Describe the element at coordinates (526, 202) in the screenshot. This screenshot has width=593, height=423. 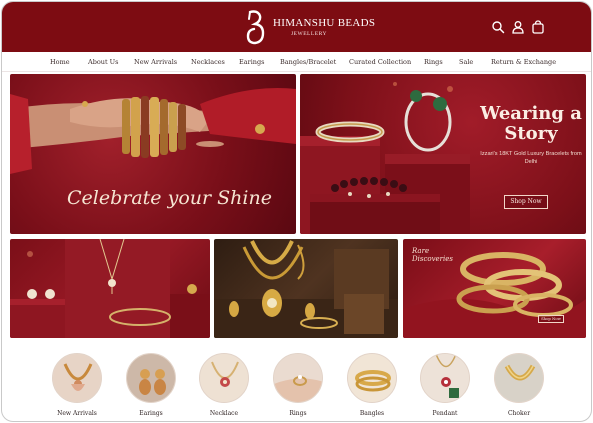
I see `shop-now-button: Shop Now` at that location.